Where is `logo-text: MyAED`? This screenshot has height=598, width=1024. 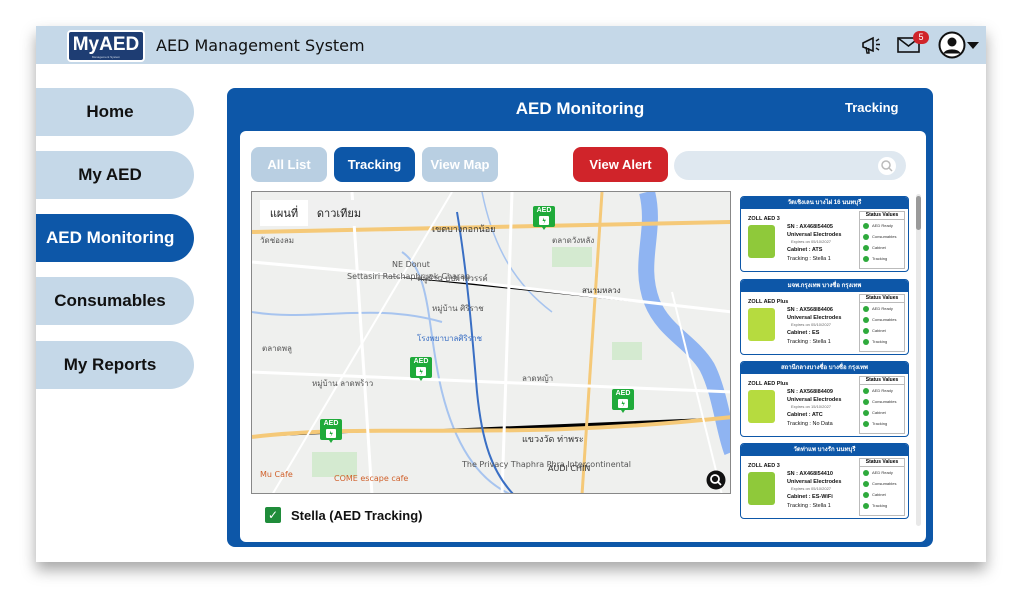
logo-text: MyAED is located at coordinates (106, 44).